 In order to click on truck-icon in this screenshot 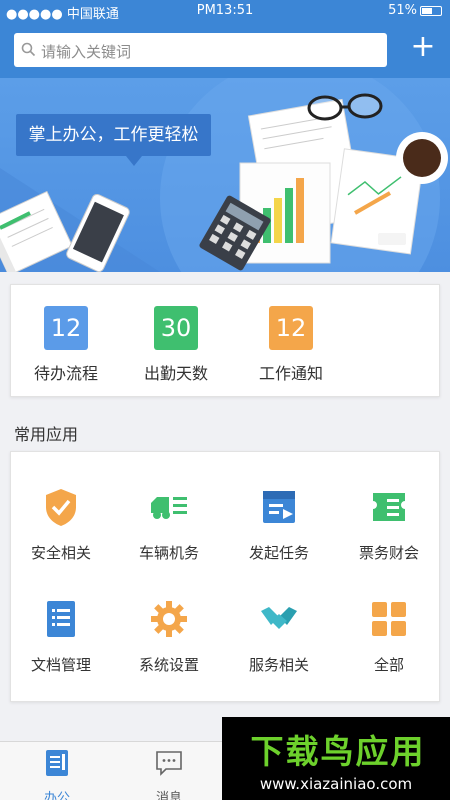, I will do `click(169, 508)`.